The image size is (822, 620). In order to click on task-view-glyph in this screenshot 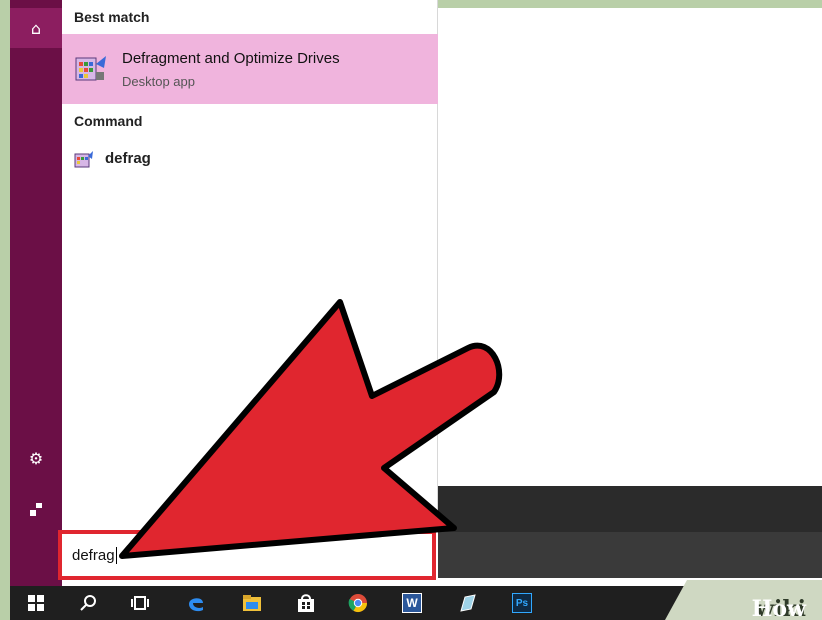, I will do `click(140, 603)`.